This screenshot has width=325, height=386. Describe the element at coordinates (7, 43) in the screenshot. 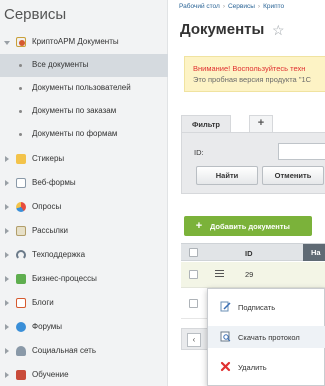

I see `chevron-down-icon` at that location.